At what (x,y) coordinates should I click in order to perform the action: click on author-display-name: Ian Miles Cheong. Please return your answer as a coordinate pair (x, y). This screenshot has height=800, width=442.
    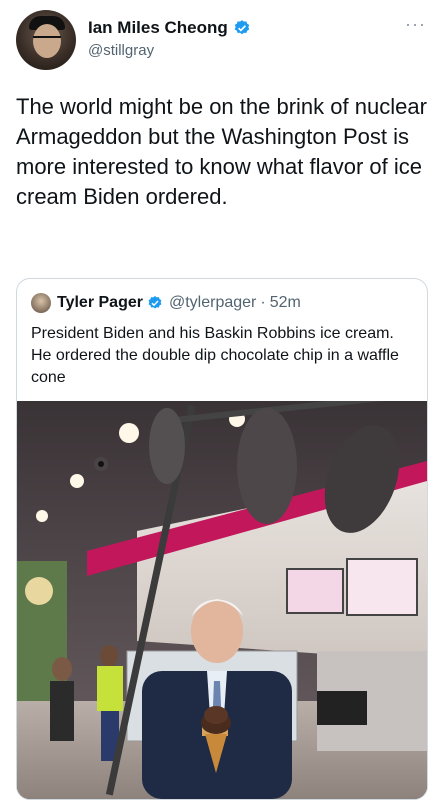
    Looking at the image, I should click on (158, 28).